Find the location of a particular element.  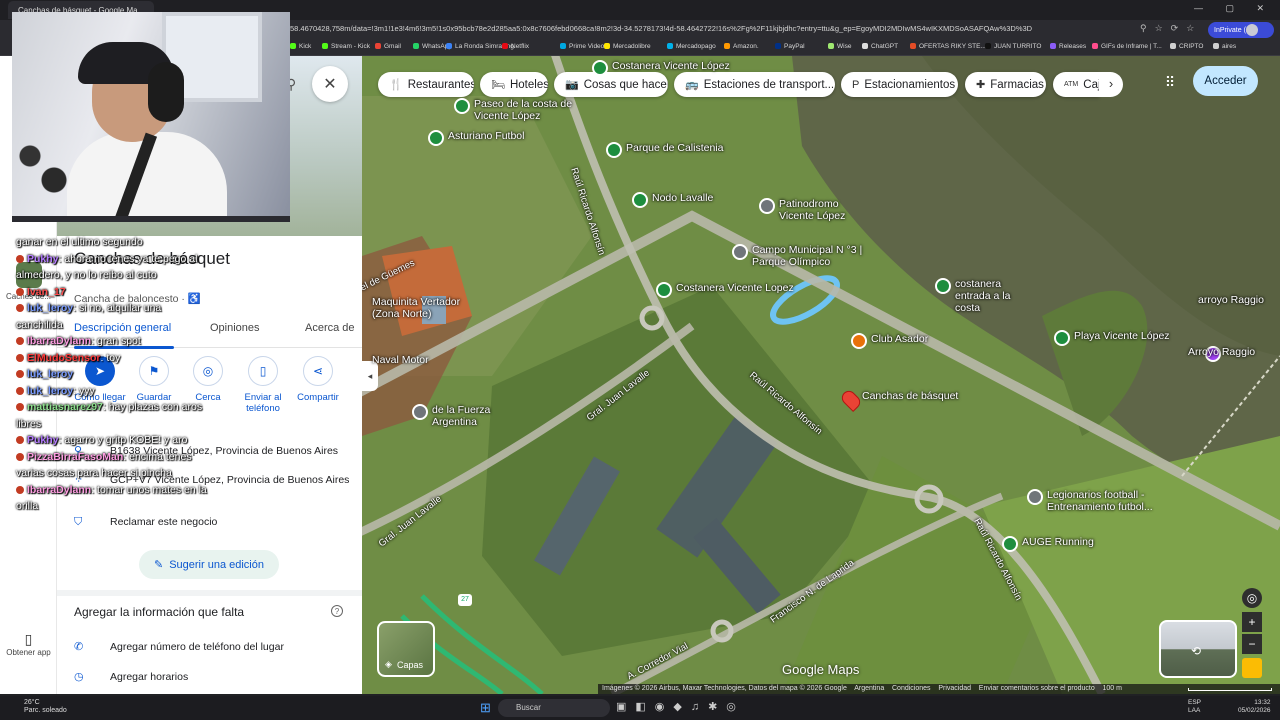

bookmark-item: PayPal is located at coordinates (790, 46).